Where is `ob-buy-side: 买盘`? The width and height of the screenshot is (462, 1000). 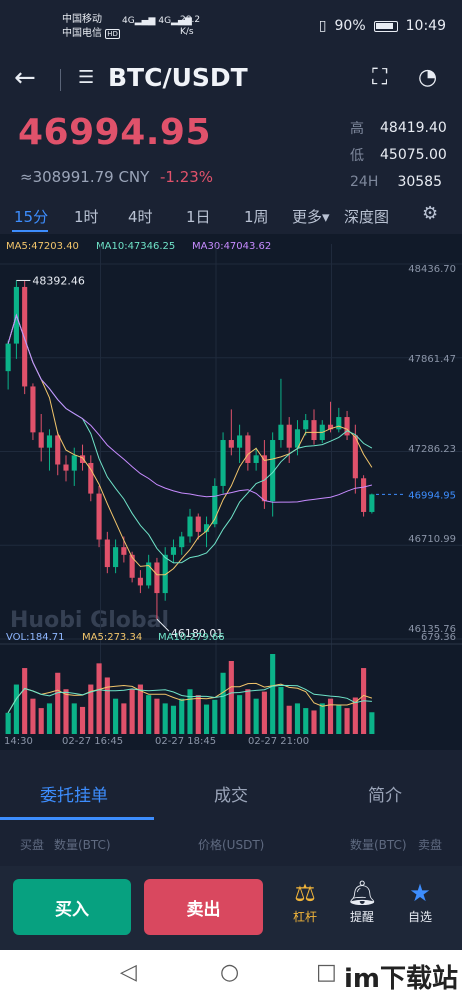 ob-buy-side: 买盘 is located at coordinates (32, 845).